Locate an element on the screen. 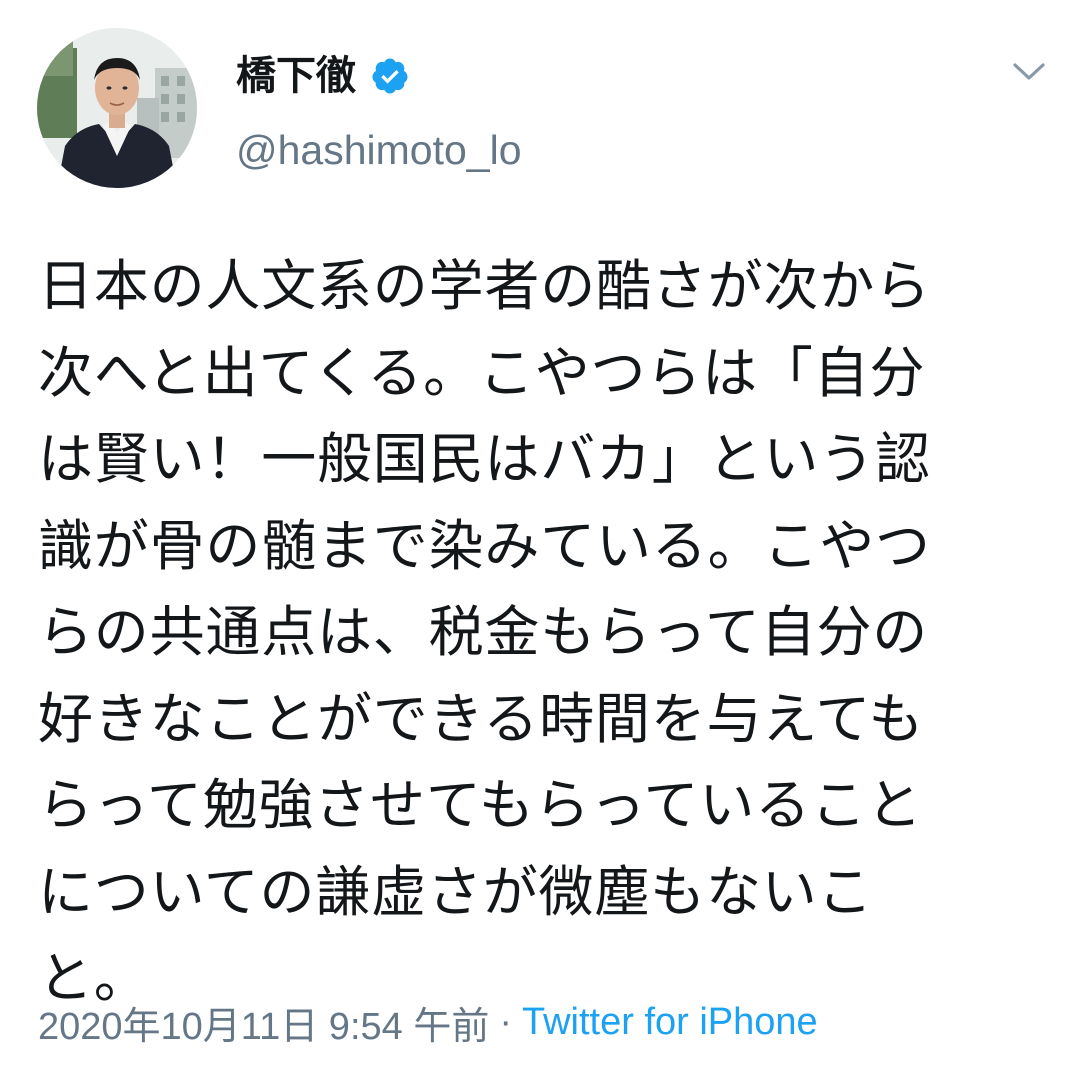  avatar is located at coordinates (117, 108).